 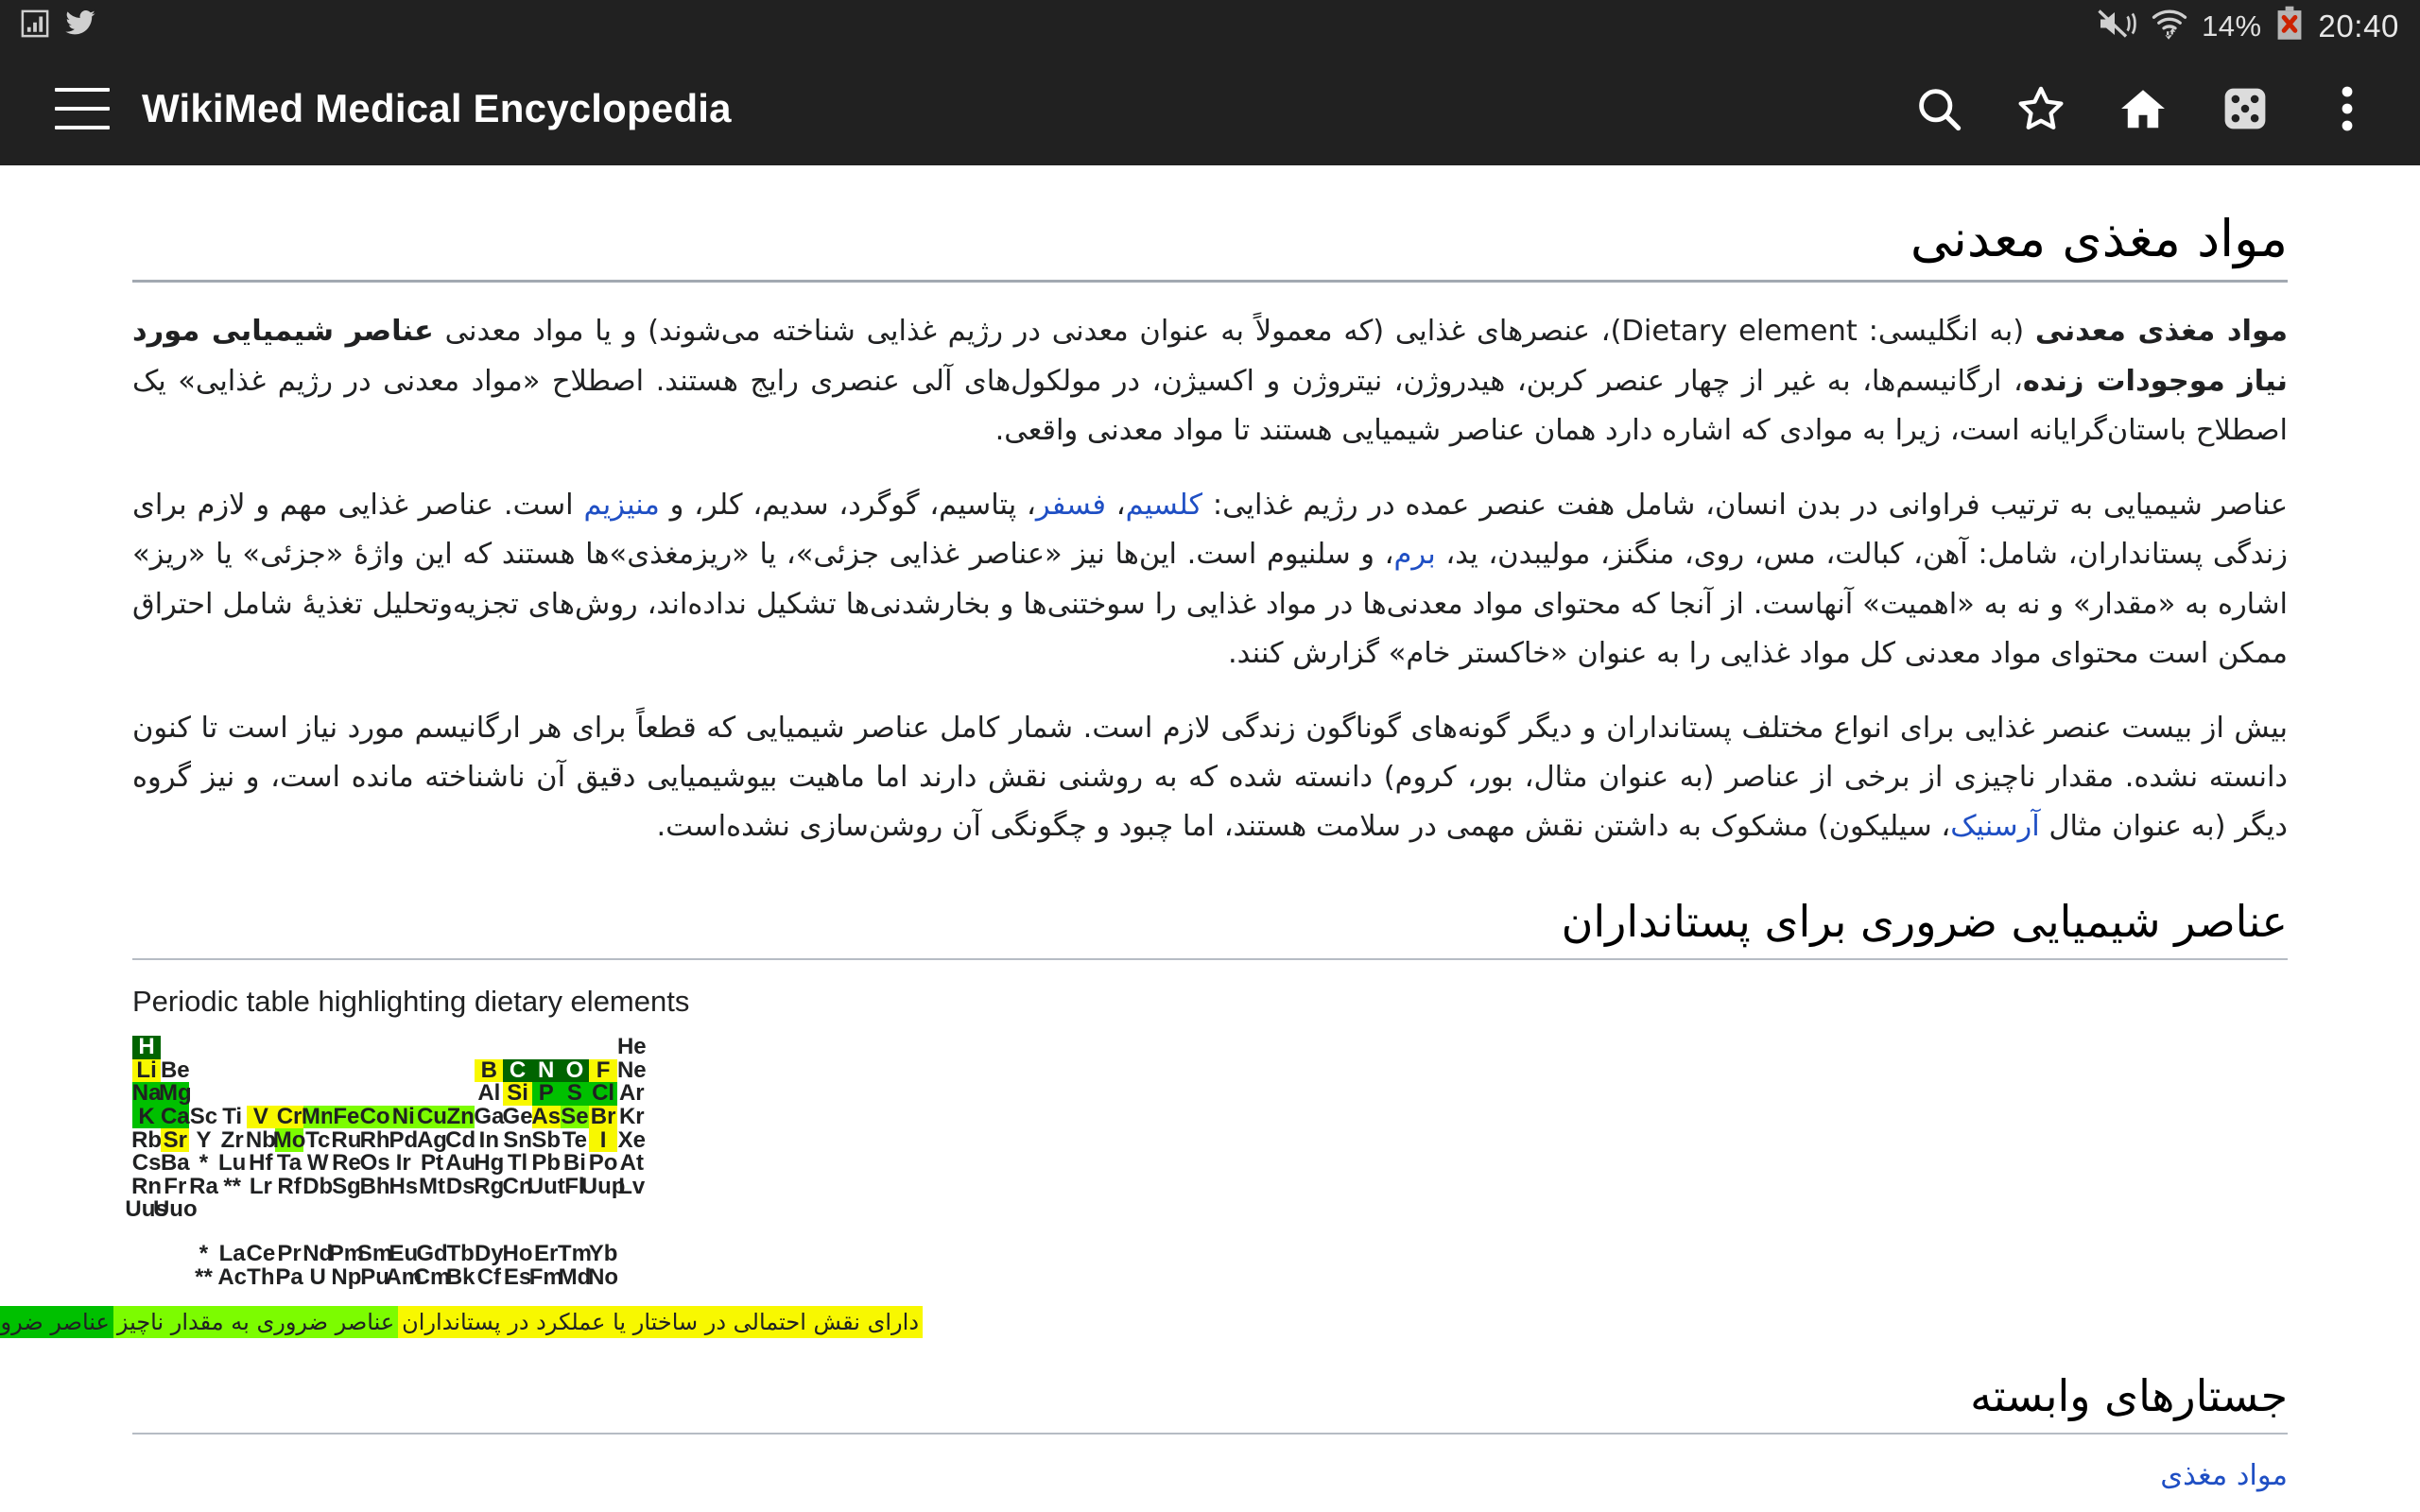 I want to click on element-cell: Si, so click(x=518, y=1094).